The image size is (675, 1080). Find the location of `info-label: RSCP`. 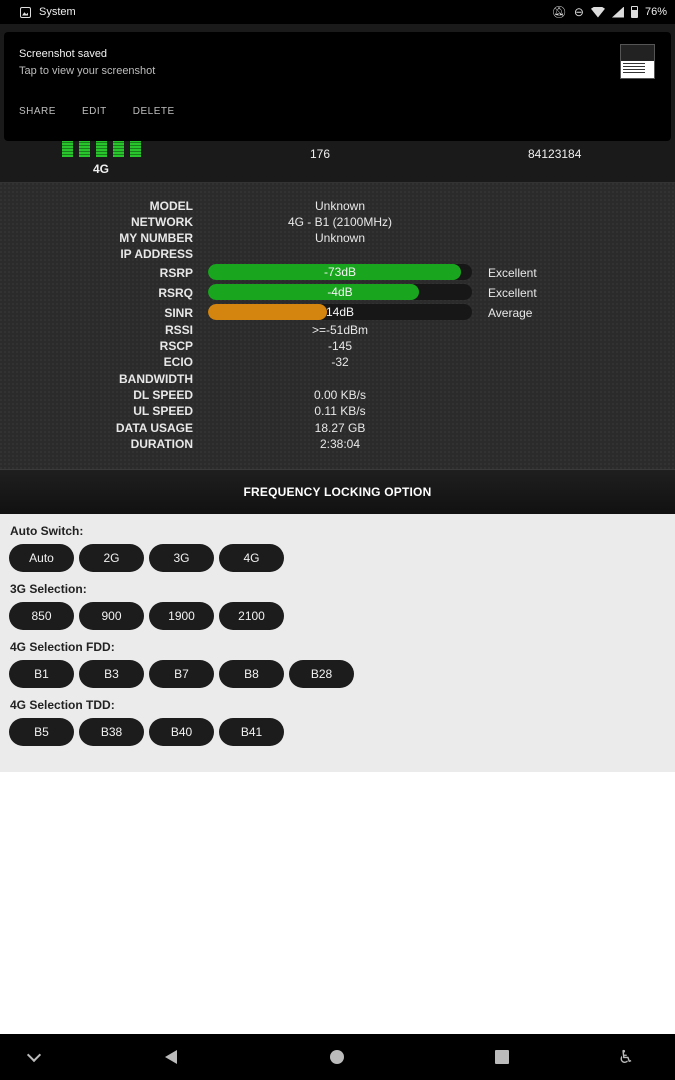

info-label: RSCP is located at coordinates (176, 346).